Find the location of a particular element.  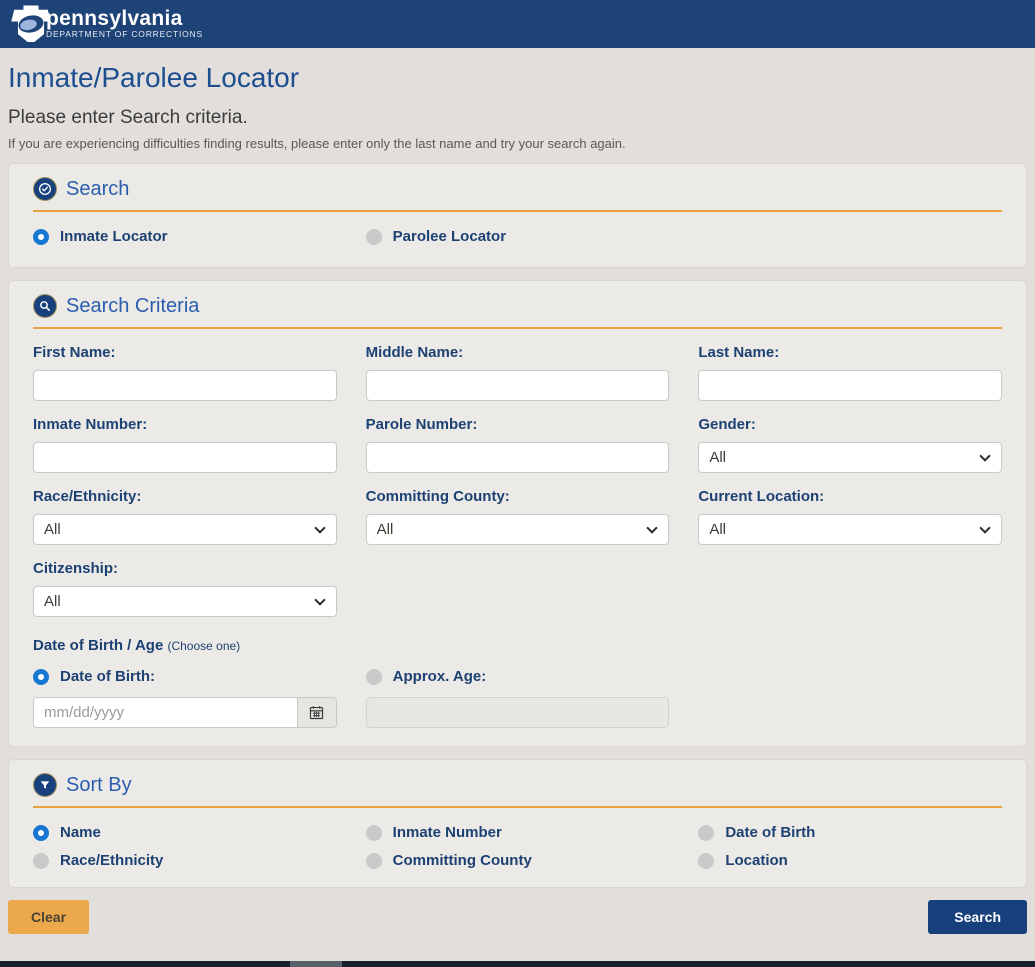

citizenship-label: Citizenship: is located at coordinates (75, 568).